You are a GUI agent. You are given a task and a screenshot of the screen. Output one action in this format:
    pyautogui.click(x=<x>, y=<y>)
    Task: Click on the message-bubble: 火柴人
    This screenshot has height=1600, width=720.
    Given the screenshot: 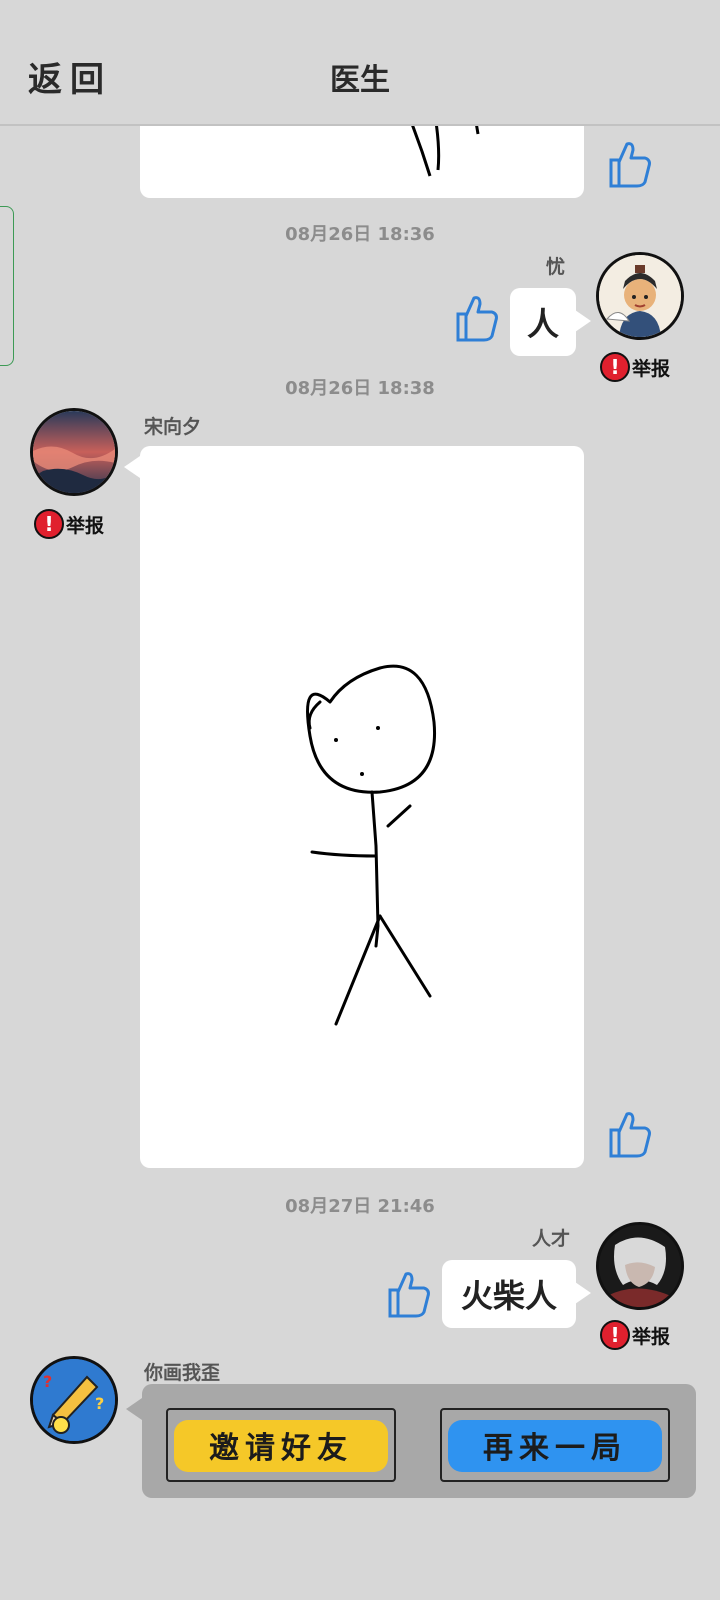 What is the action you would take?
    pyautogui.click(x=509, y=1294)
    